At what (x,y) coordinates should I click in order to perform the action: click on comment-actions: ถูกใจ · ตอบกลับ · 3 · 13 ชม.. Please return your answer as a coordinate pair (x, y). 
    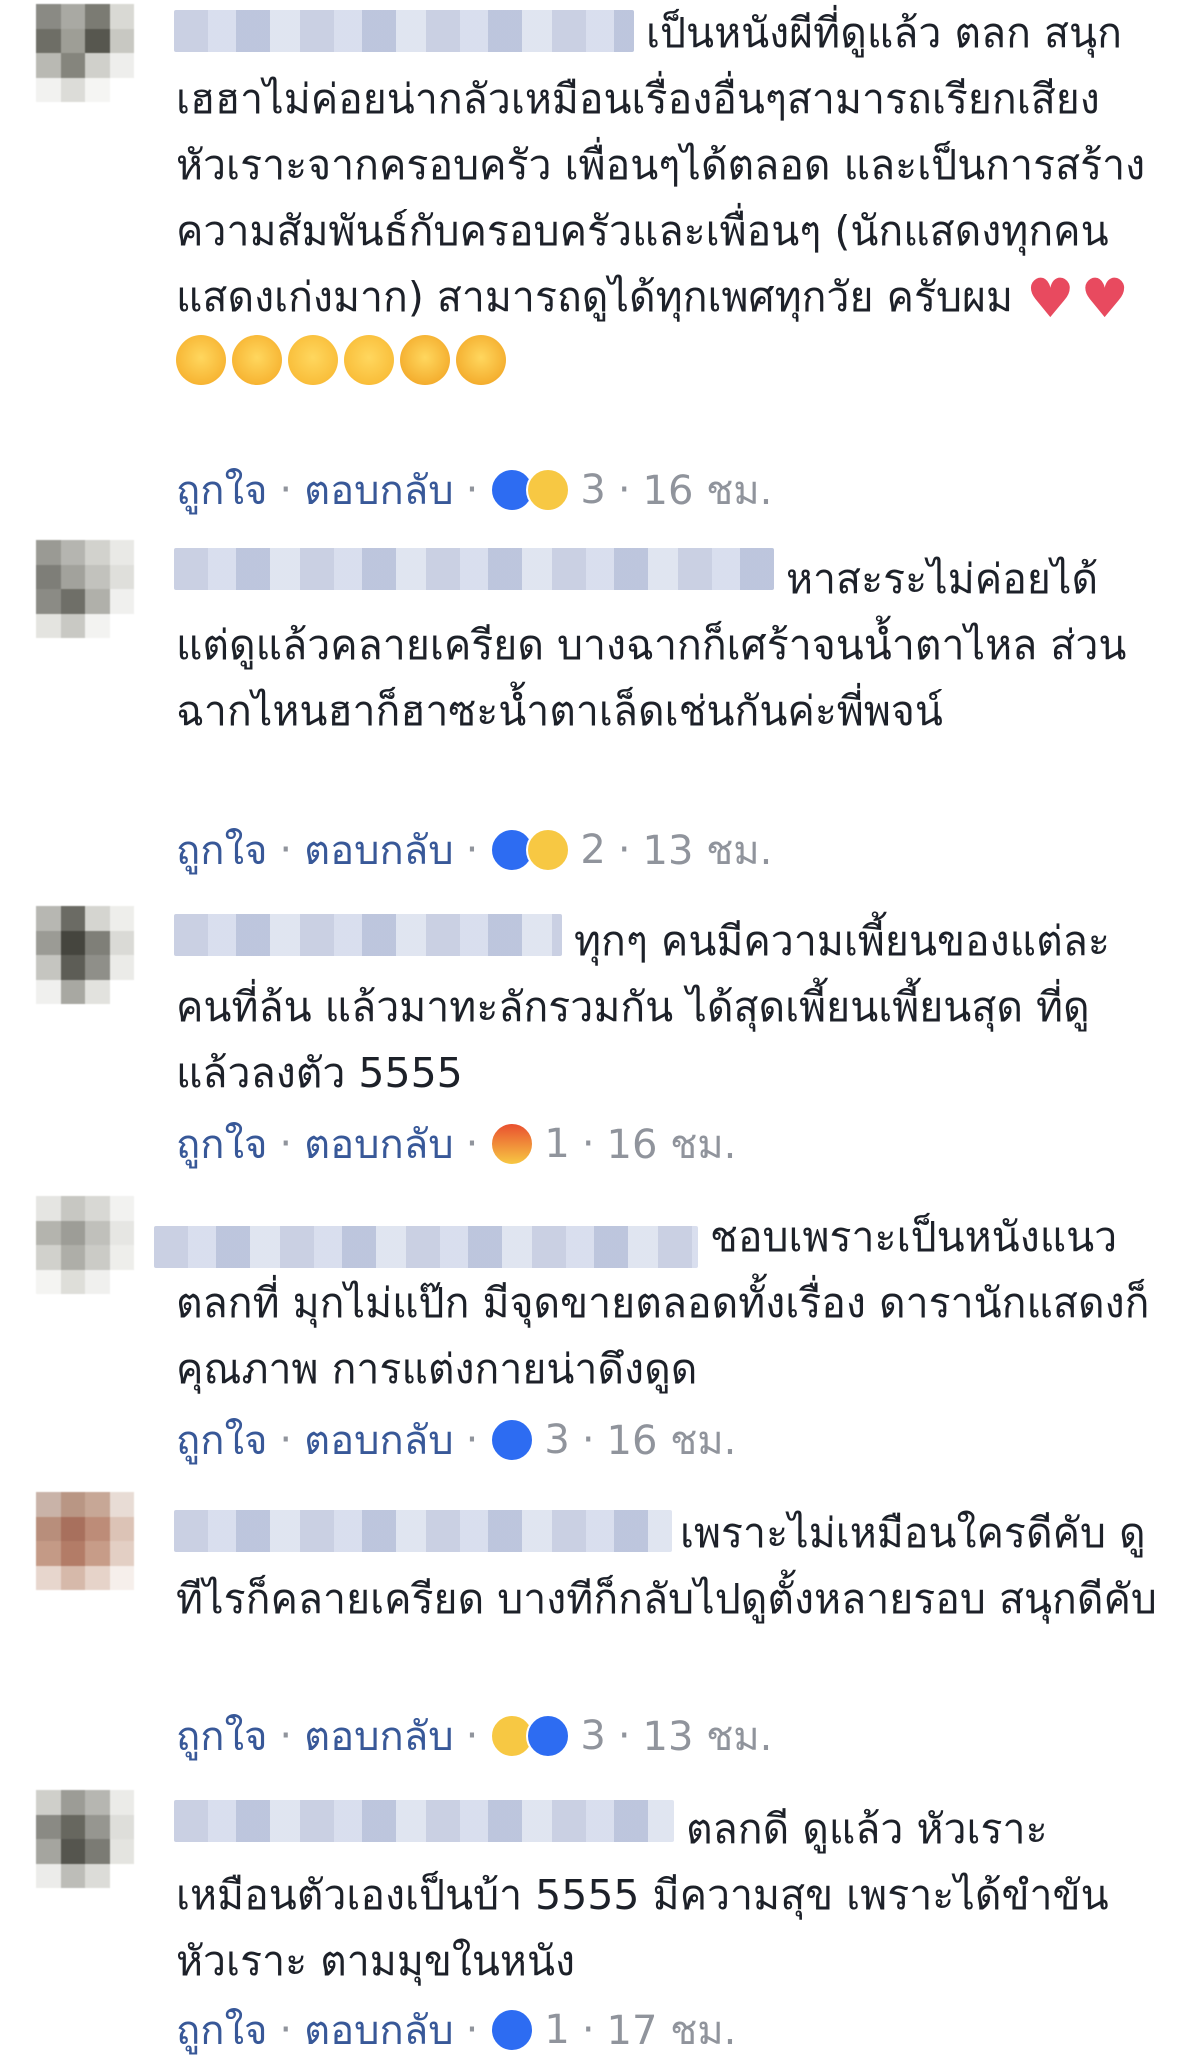
    Looking at the image, I should click on (474, 1736).